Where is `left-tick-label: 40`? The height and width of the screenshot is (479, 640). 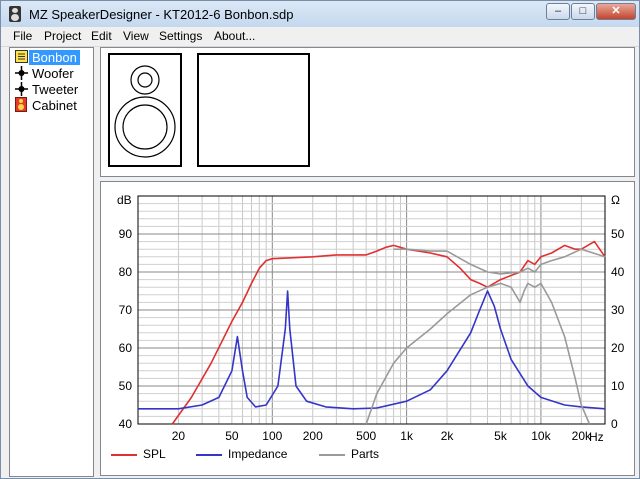 left-tick-label: 40 is located at coordinates (126, 424).